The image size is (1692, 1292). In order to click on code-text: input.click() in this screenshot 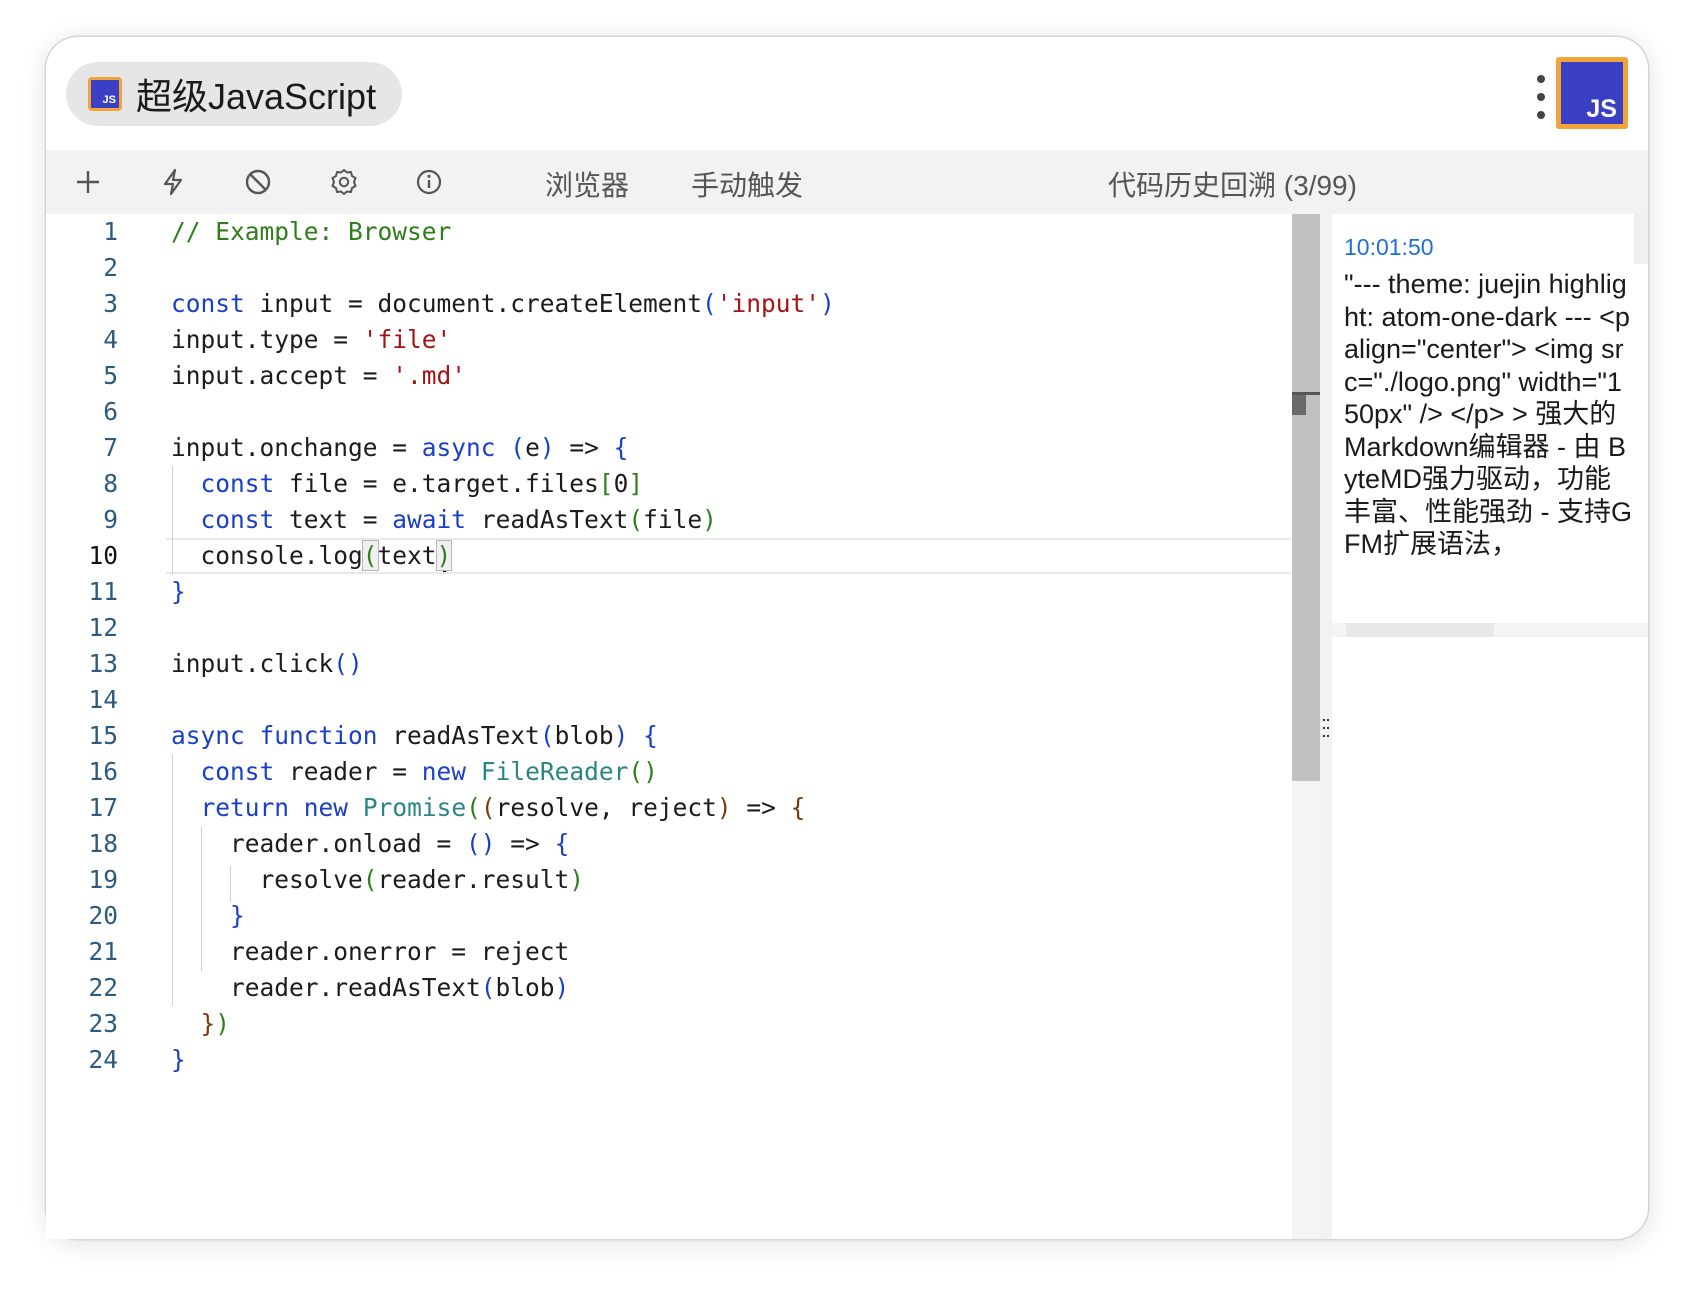, I will do `click(267, 663)`.